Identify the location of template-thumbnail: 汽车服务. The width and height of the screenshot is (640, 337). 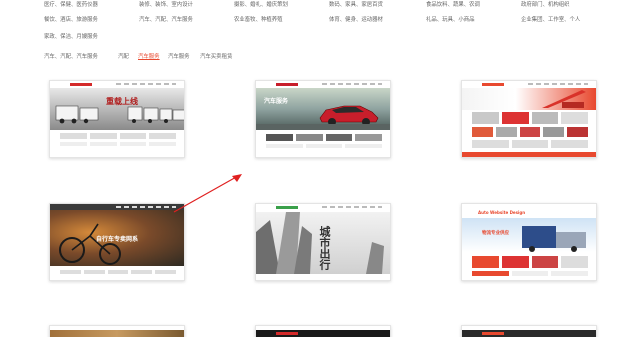
(323, 119).